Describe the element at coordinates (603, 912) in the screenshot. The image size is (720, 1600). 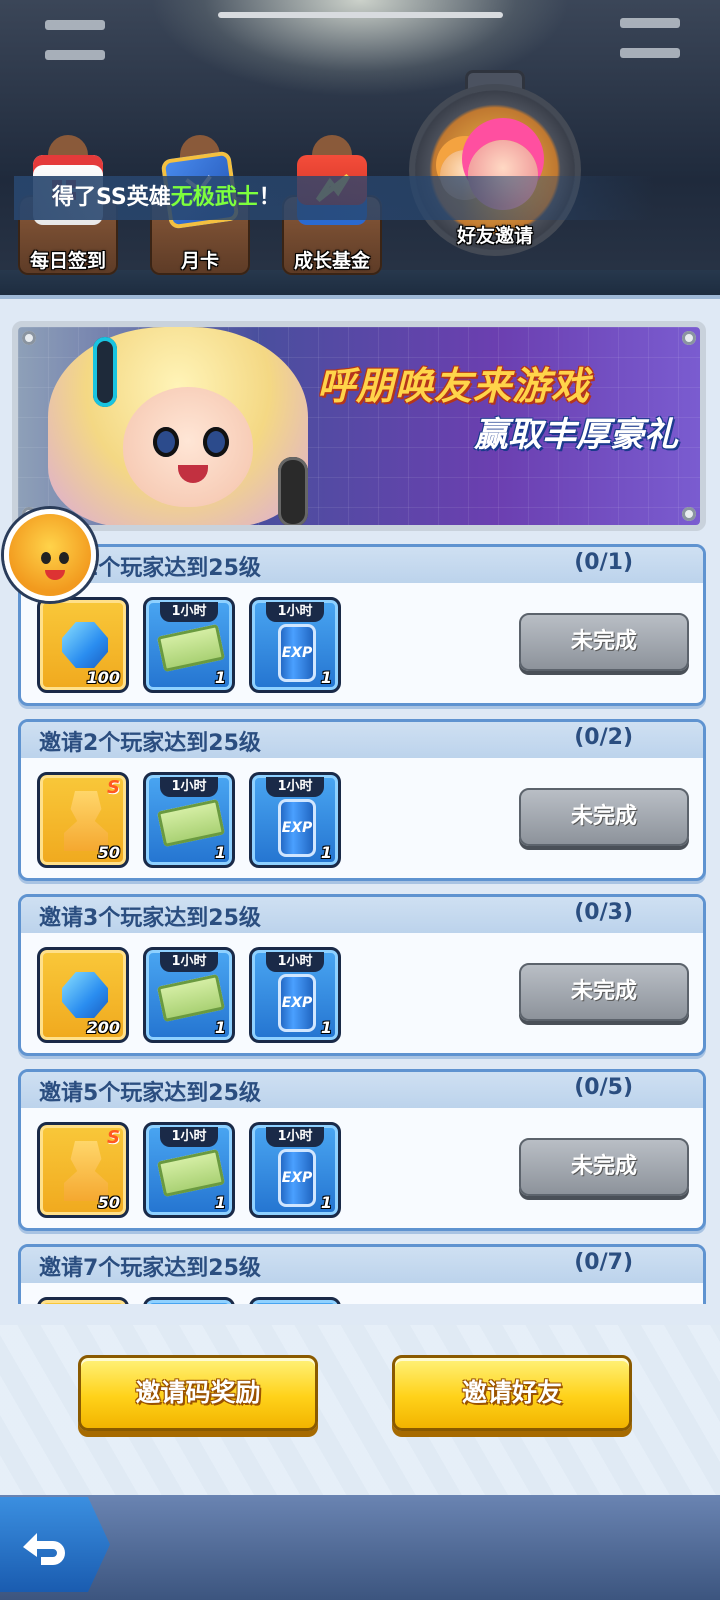
I see `quest-progress: (0/3)` at that location.